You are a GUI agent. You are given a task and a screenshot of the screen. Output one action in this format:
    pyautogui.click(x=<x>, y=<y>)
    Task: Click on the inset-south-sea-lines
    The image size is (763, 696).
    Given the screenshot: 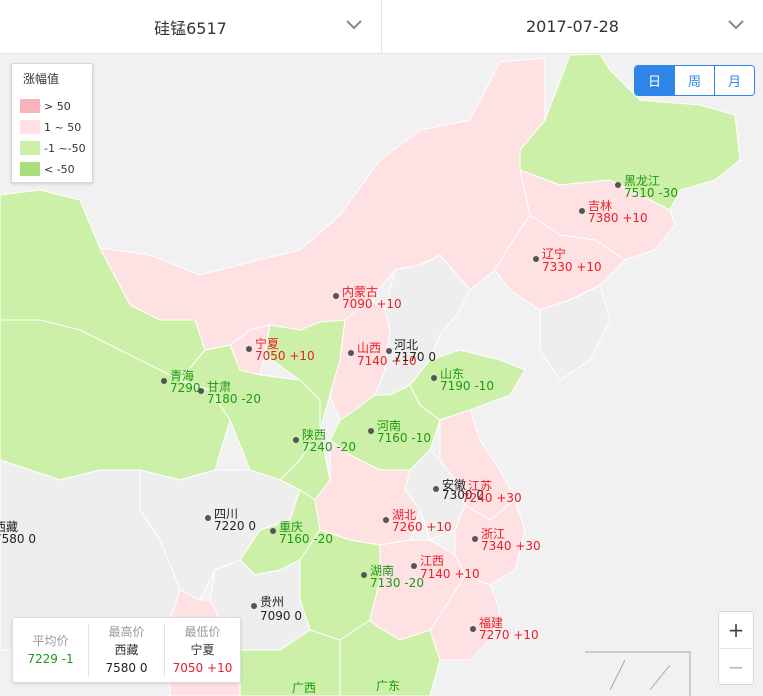 What is the action you would take?
    pyautogui.click(x=640, y=675)
    